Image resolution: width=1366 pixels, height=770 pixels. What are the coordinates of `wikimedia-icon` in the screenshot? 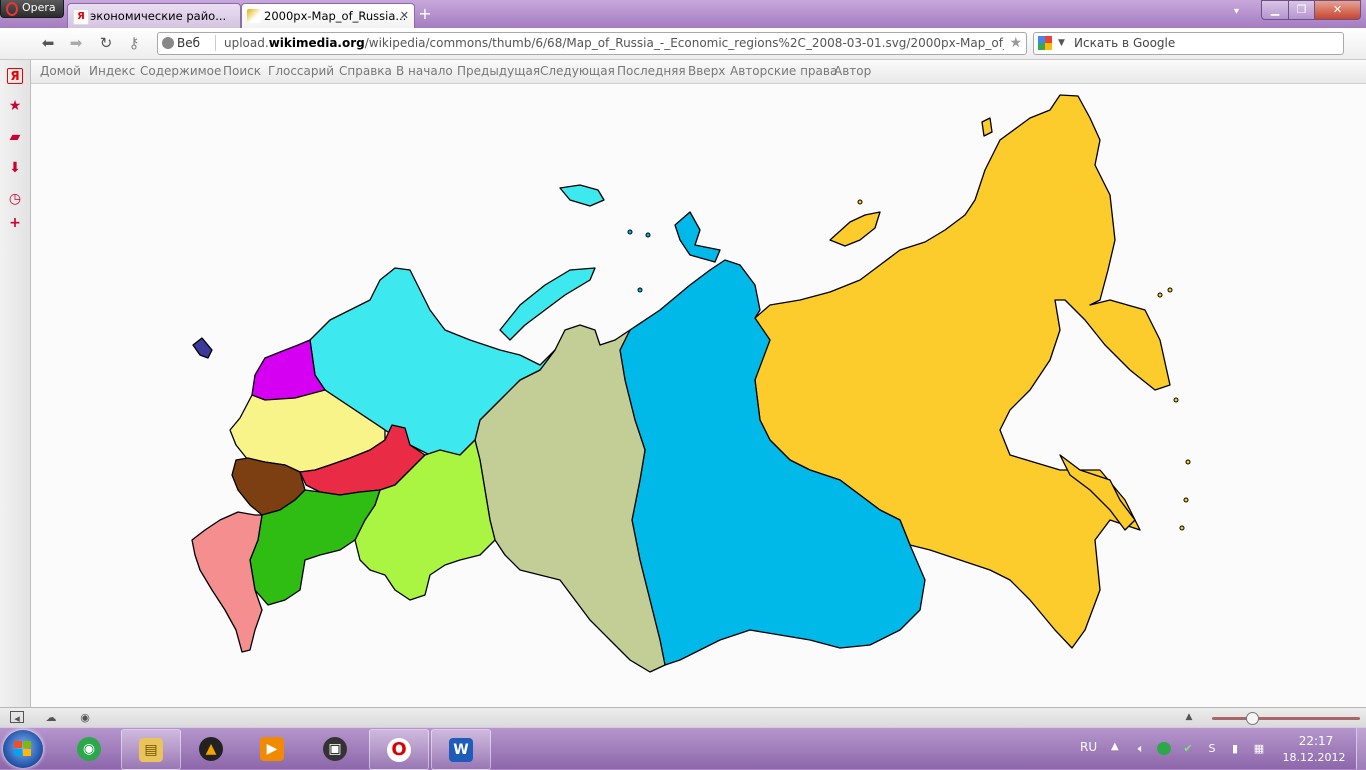 It's located at (254, 16).